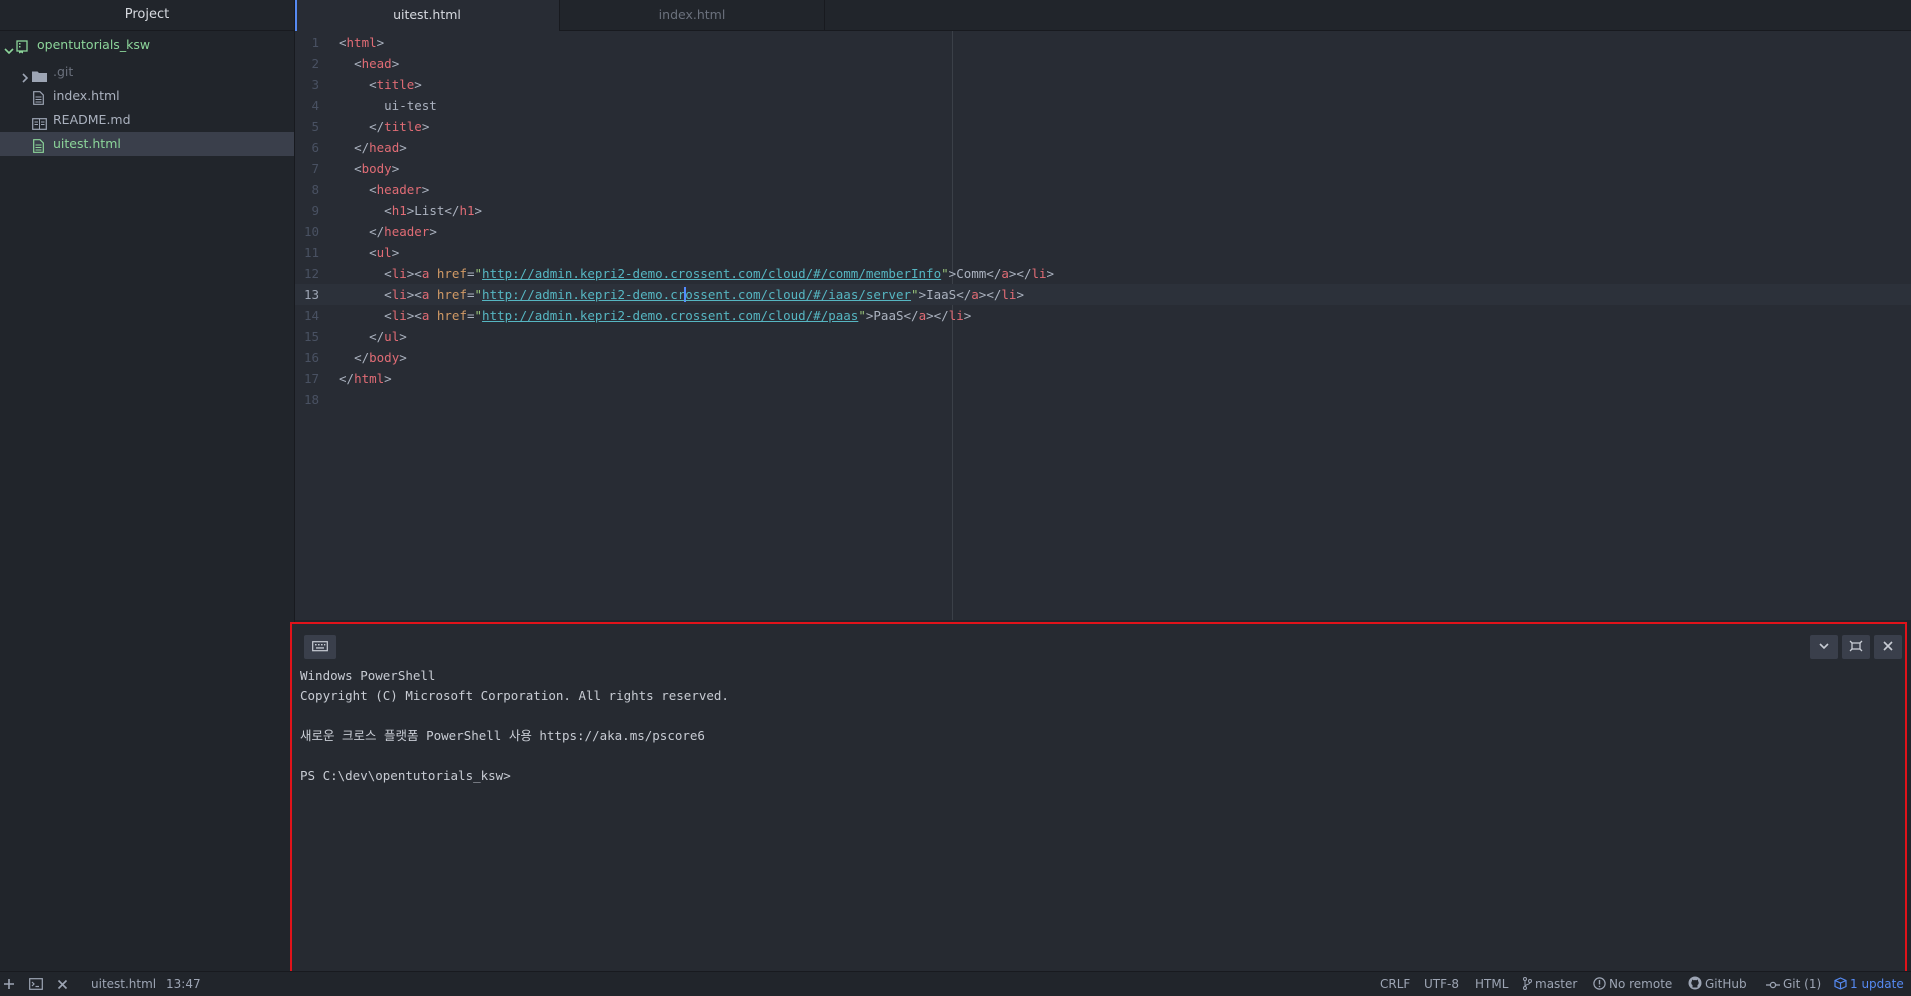 The width and height of the screenshot is (1911, 996). Describe the element at coordinates (1103, 105) in the screenshot. I see `code-line: 4 ui-test` at that location.